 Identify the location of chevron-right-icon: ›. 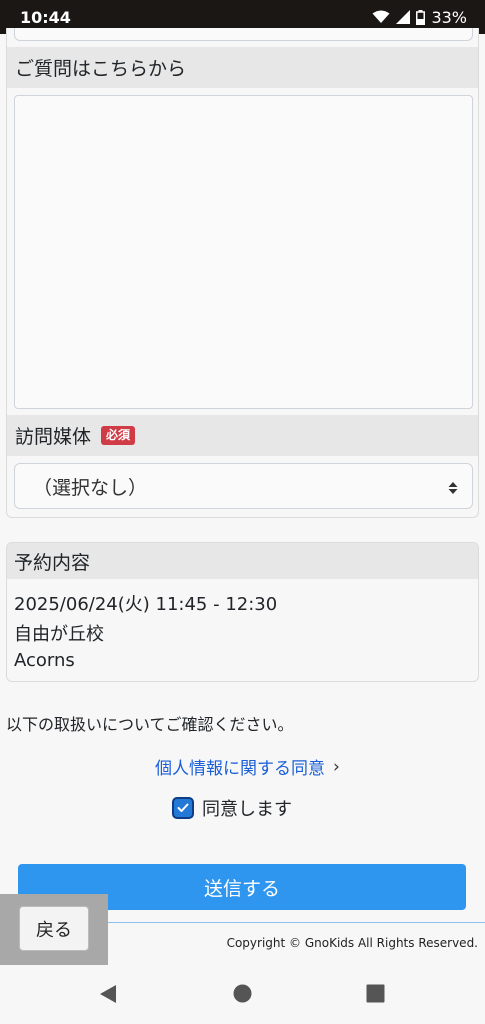
(336, 766).